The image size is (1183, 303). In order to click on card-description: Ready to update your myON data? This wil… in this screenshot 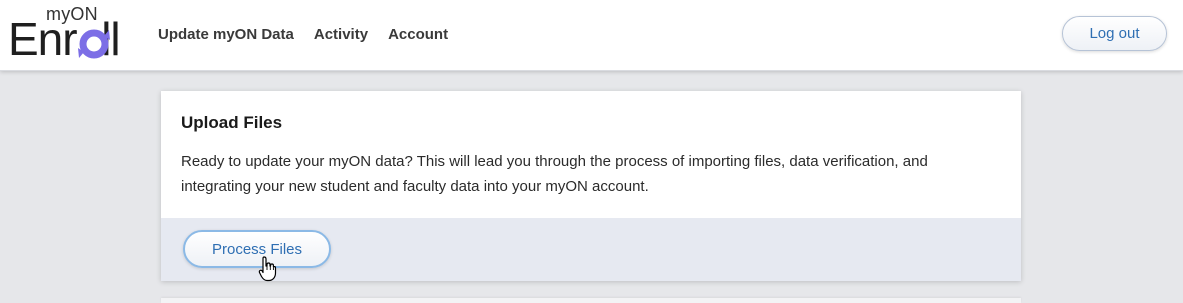, I will do `click(554, 174)`.